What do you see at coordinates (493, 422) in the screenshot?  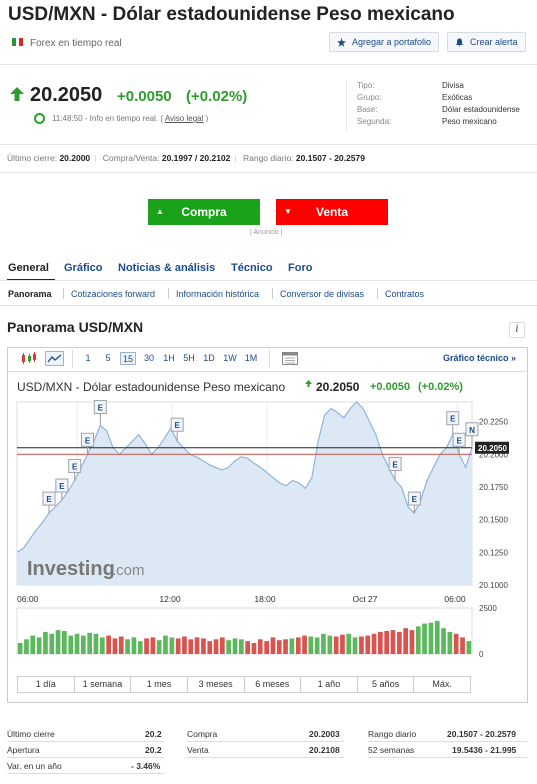 I see `y-tick-label: 20.2250` at bounding box center [493, 422].